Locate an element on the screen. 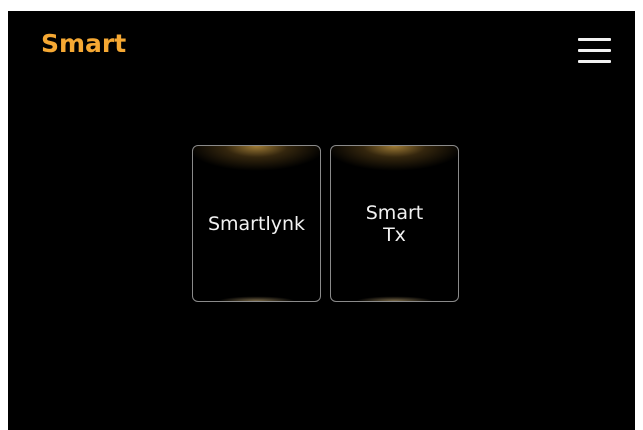 This screenshot has height=430, width=643. menu-icon-bar-middle is located at coordinates (594, 50).